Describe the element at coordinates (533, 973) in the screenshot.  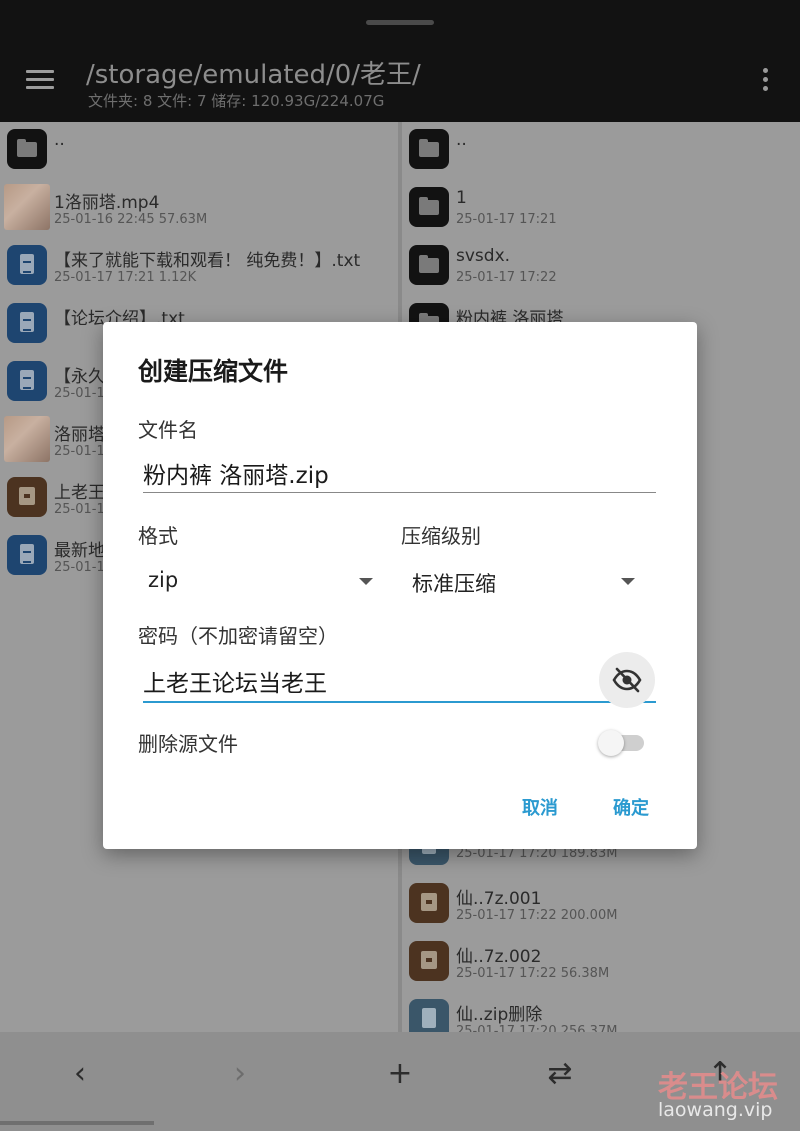
I see `file-meta: 25-01-17 17:22 56.38M` at that location.